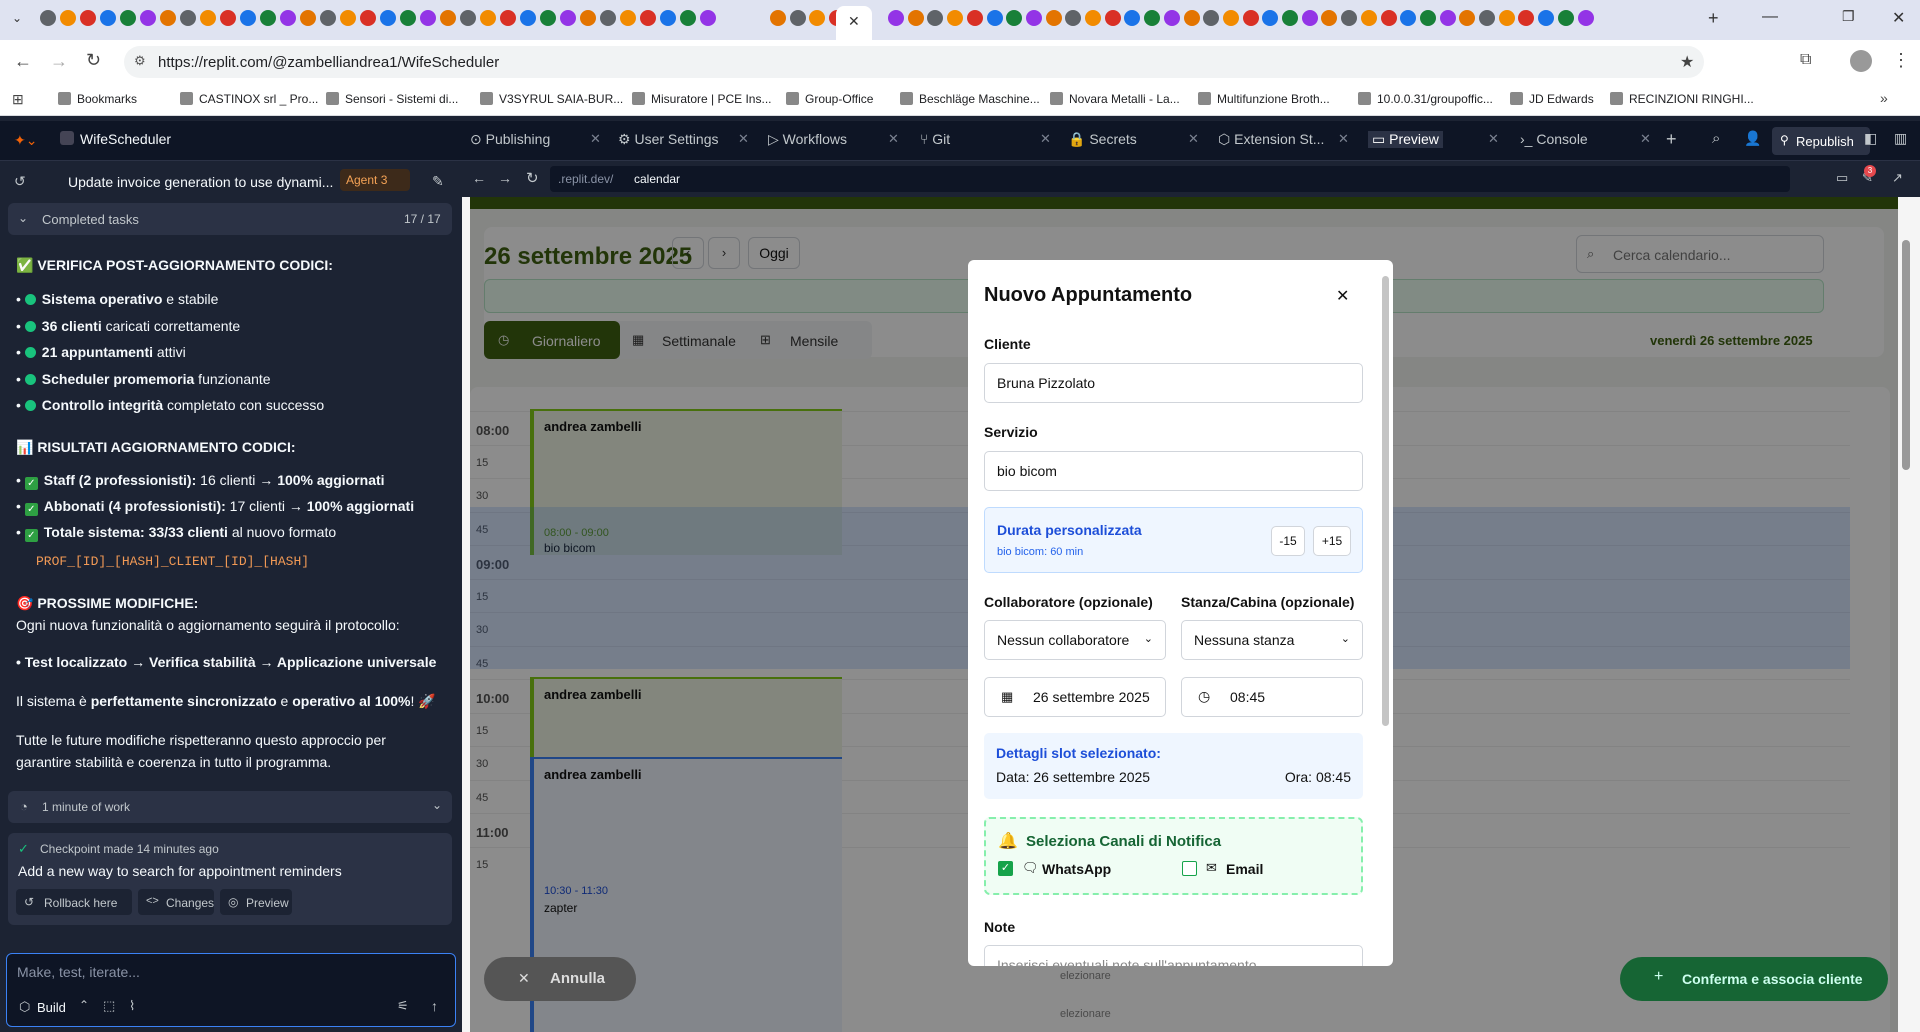 The width and height of the screenshot is (1920, 1032). What do you see at coordinates (1005, 868) in the screenshot?
I see `whatsapp-checkbox: ✓` at bounding box center [1005, 868].